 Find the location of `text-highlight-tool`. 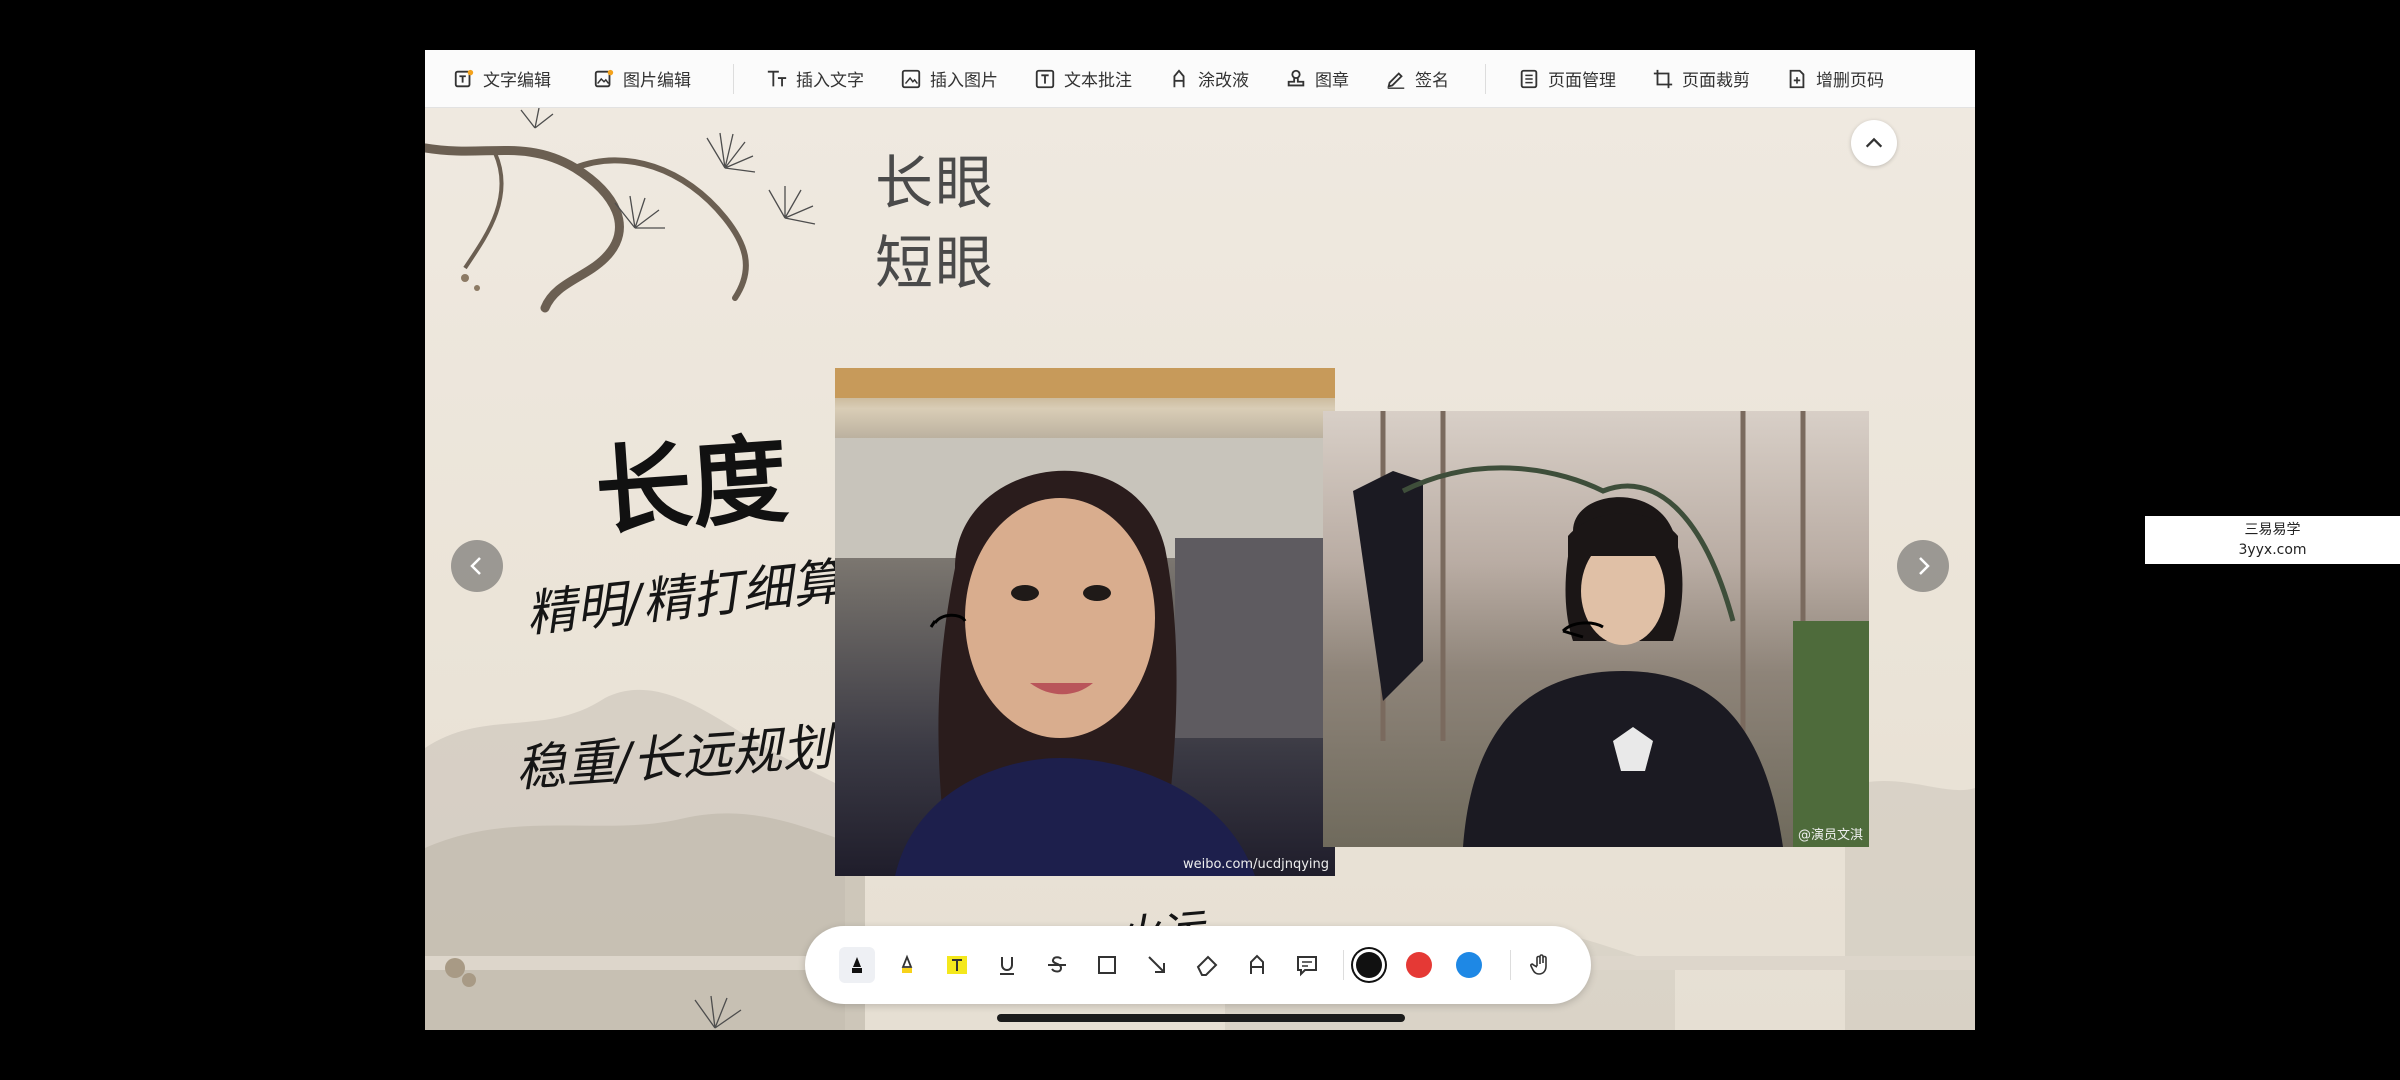

text-highlight-tool is located at coordinates (957, 965).